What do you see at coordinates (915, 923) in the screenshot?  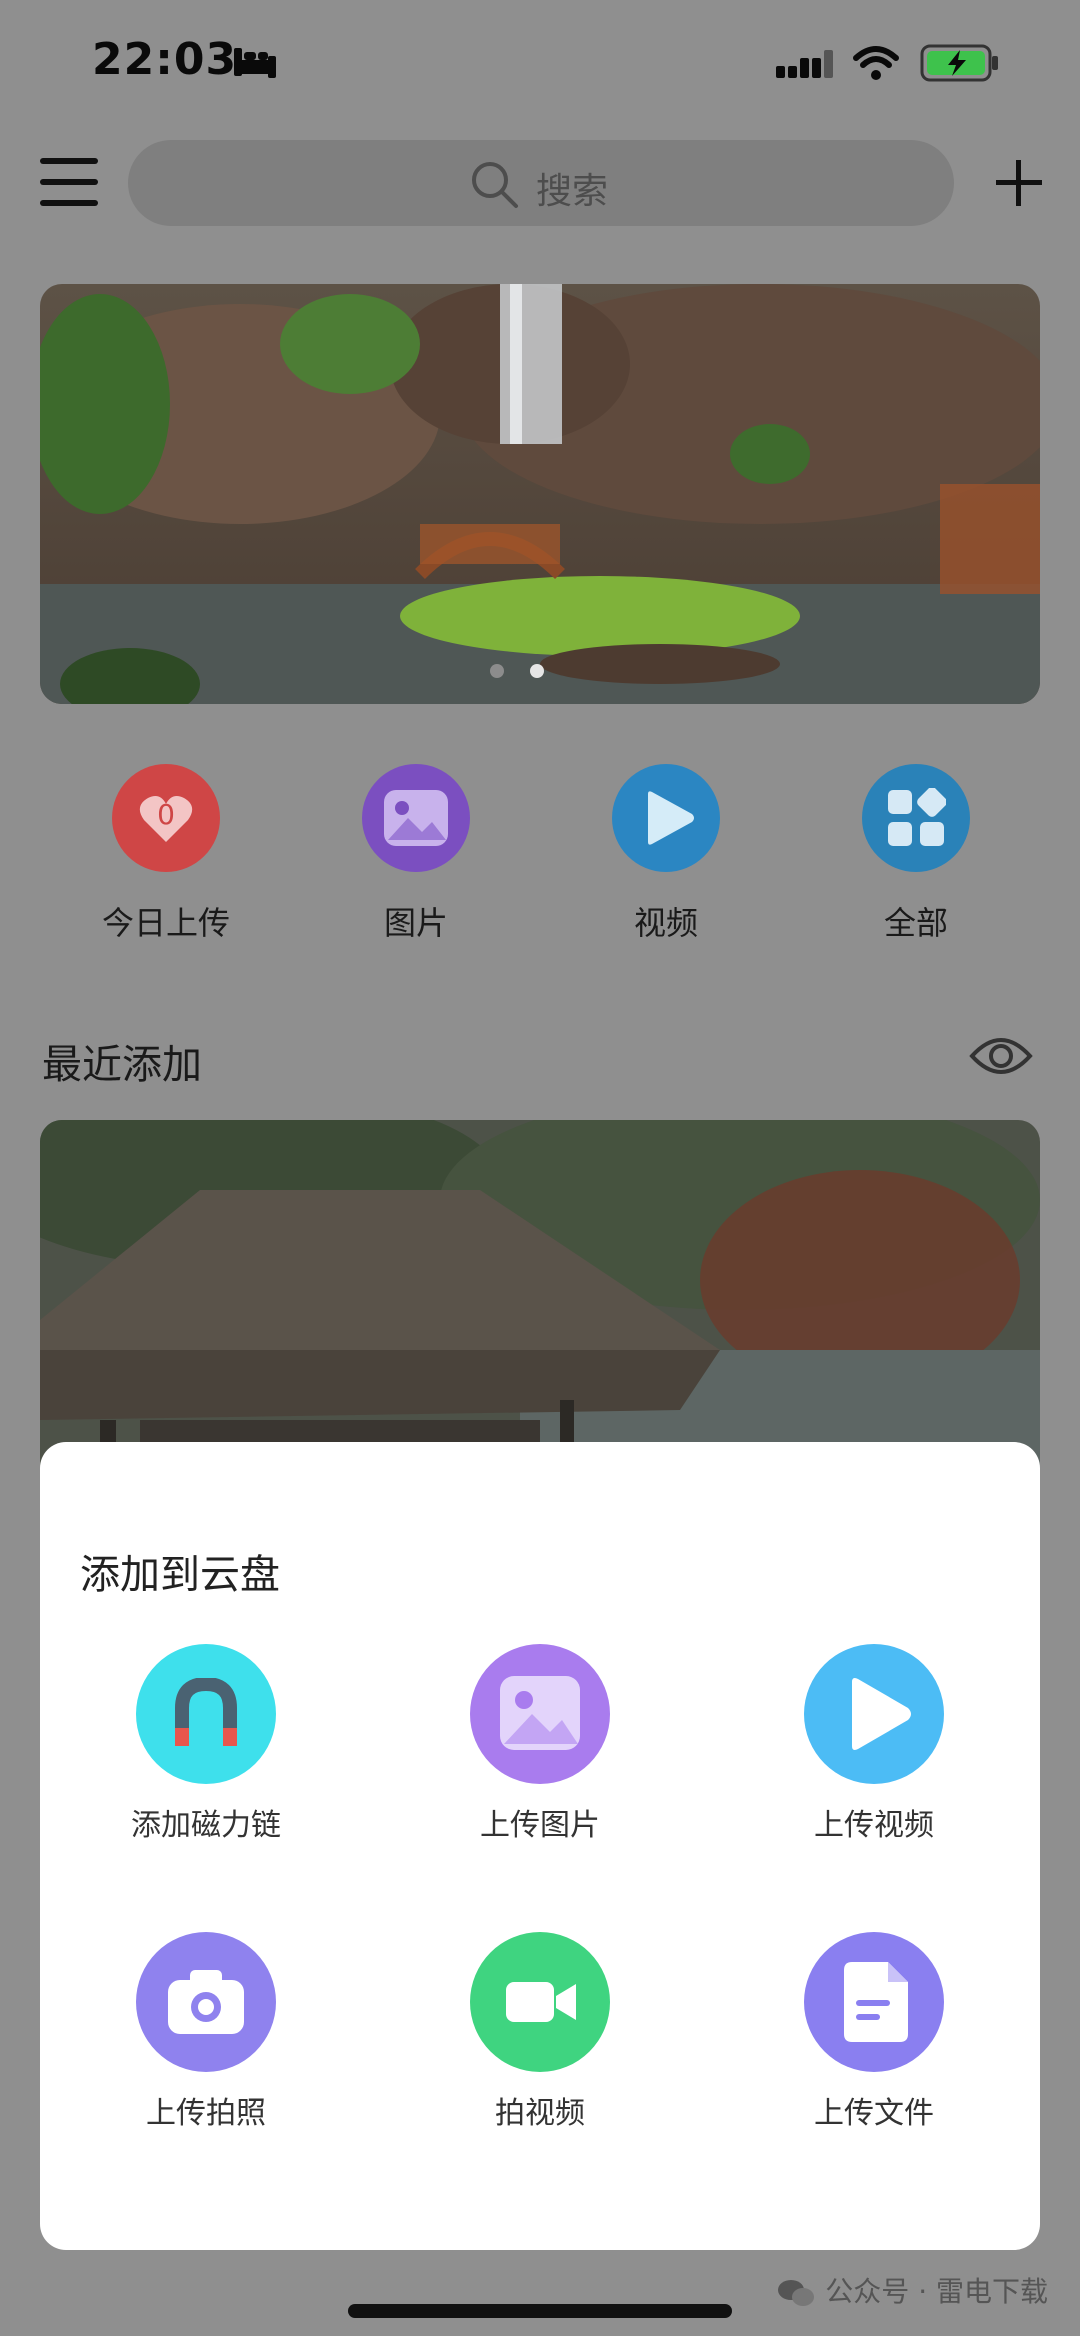 I see `category-label: 全部` at bounding box center [915, 923].